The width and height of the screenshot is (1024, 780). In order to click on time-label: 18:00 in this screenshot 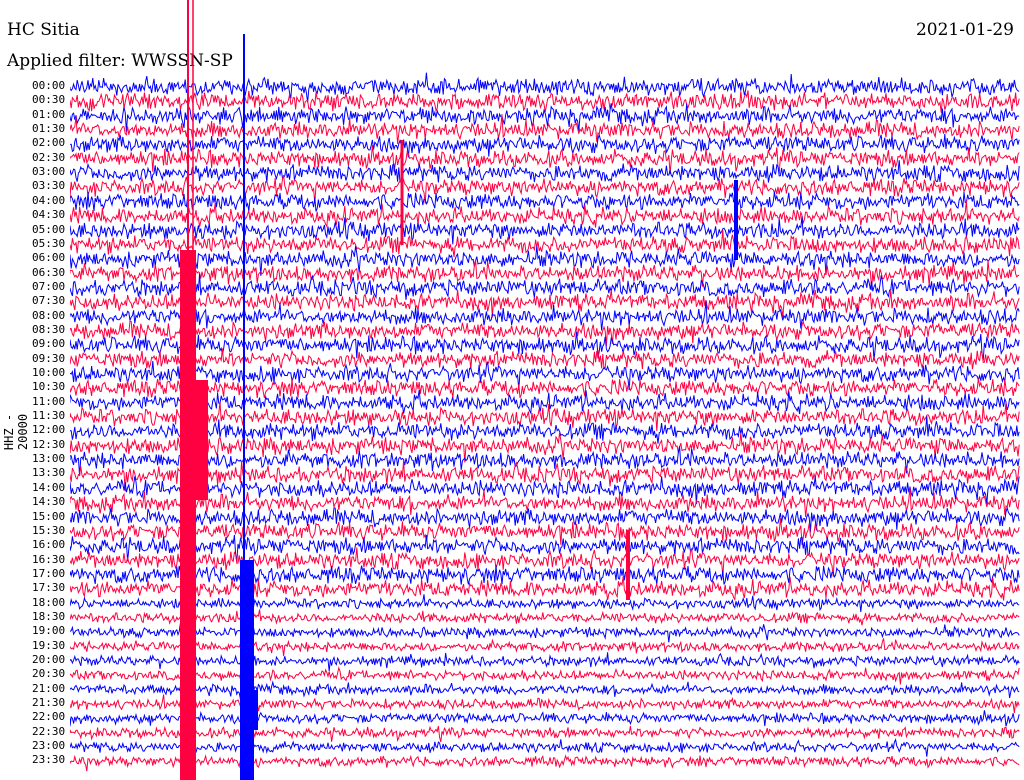, I will do `click(49, 602)`.